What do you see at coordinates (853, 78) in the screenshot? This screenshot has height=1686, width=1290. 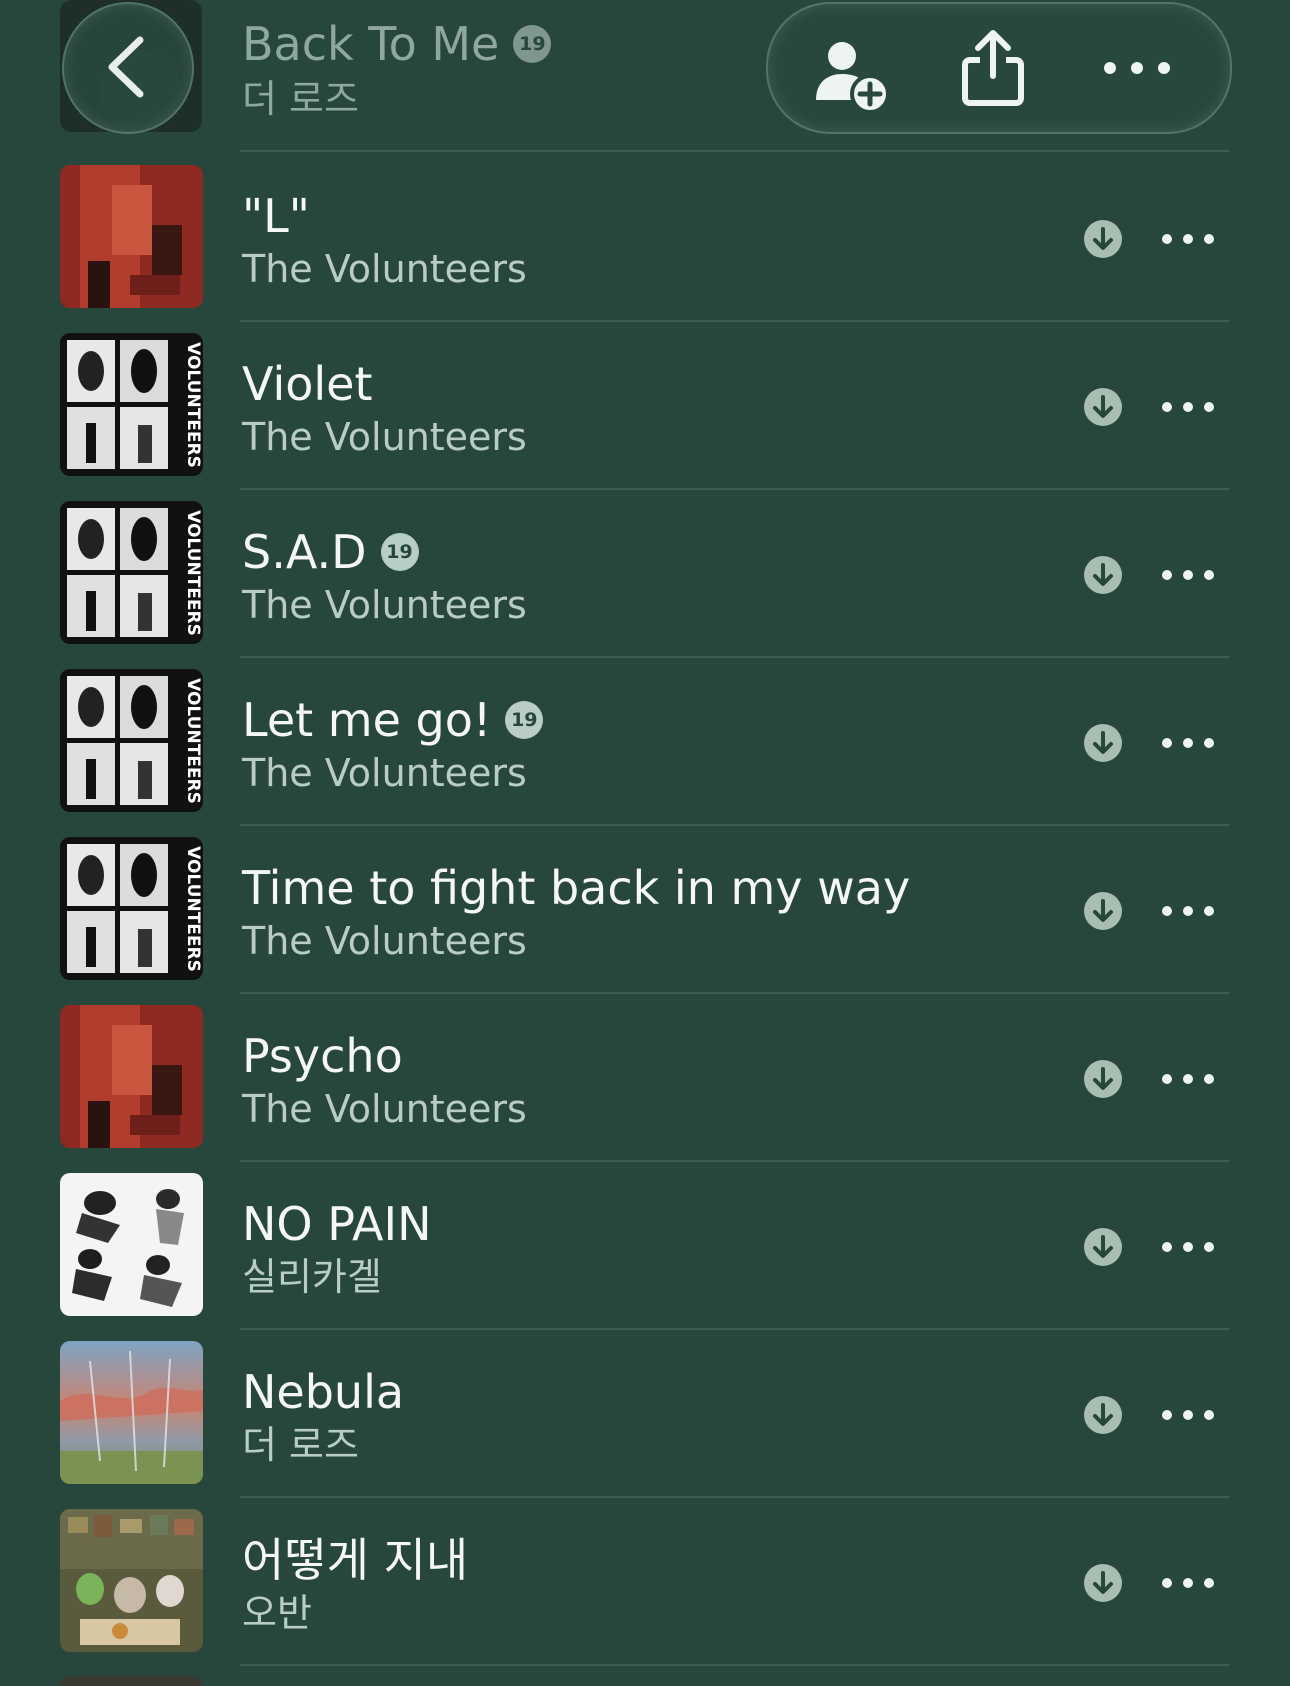 I see `person-add-icon` at bounding box center [853, 78].